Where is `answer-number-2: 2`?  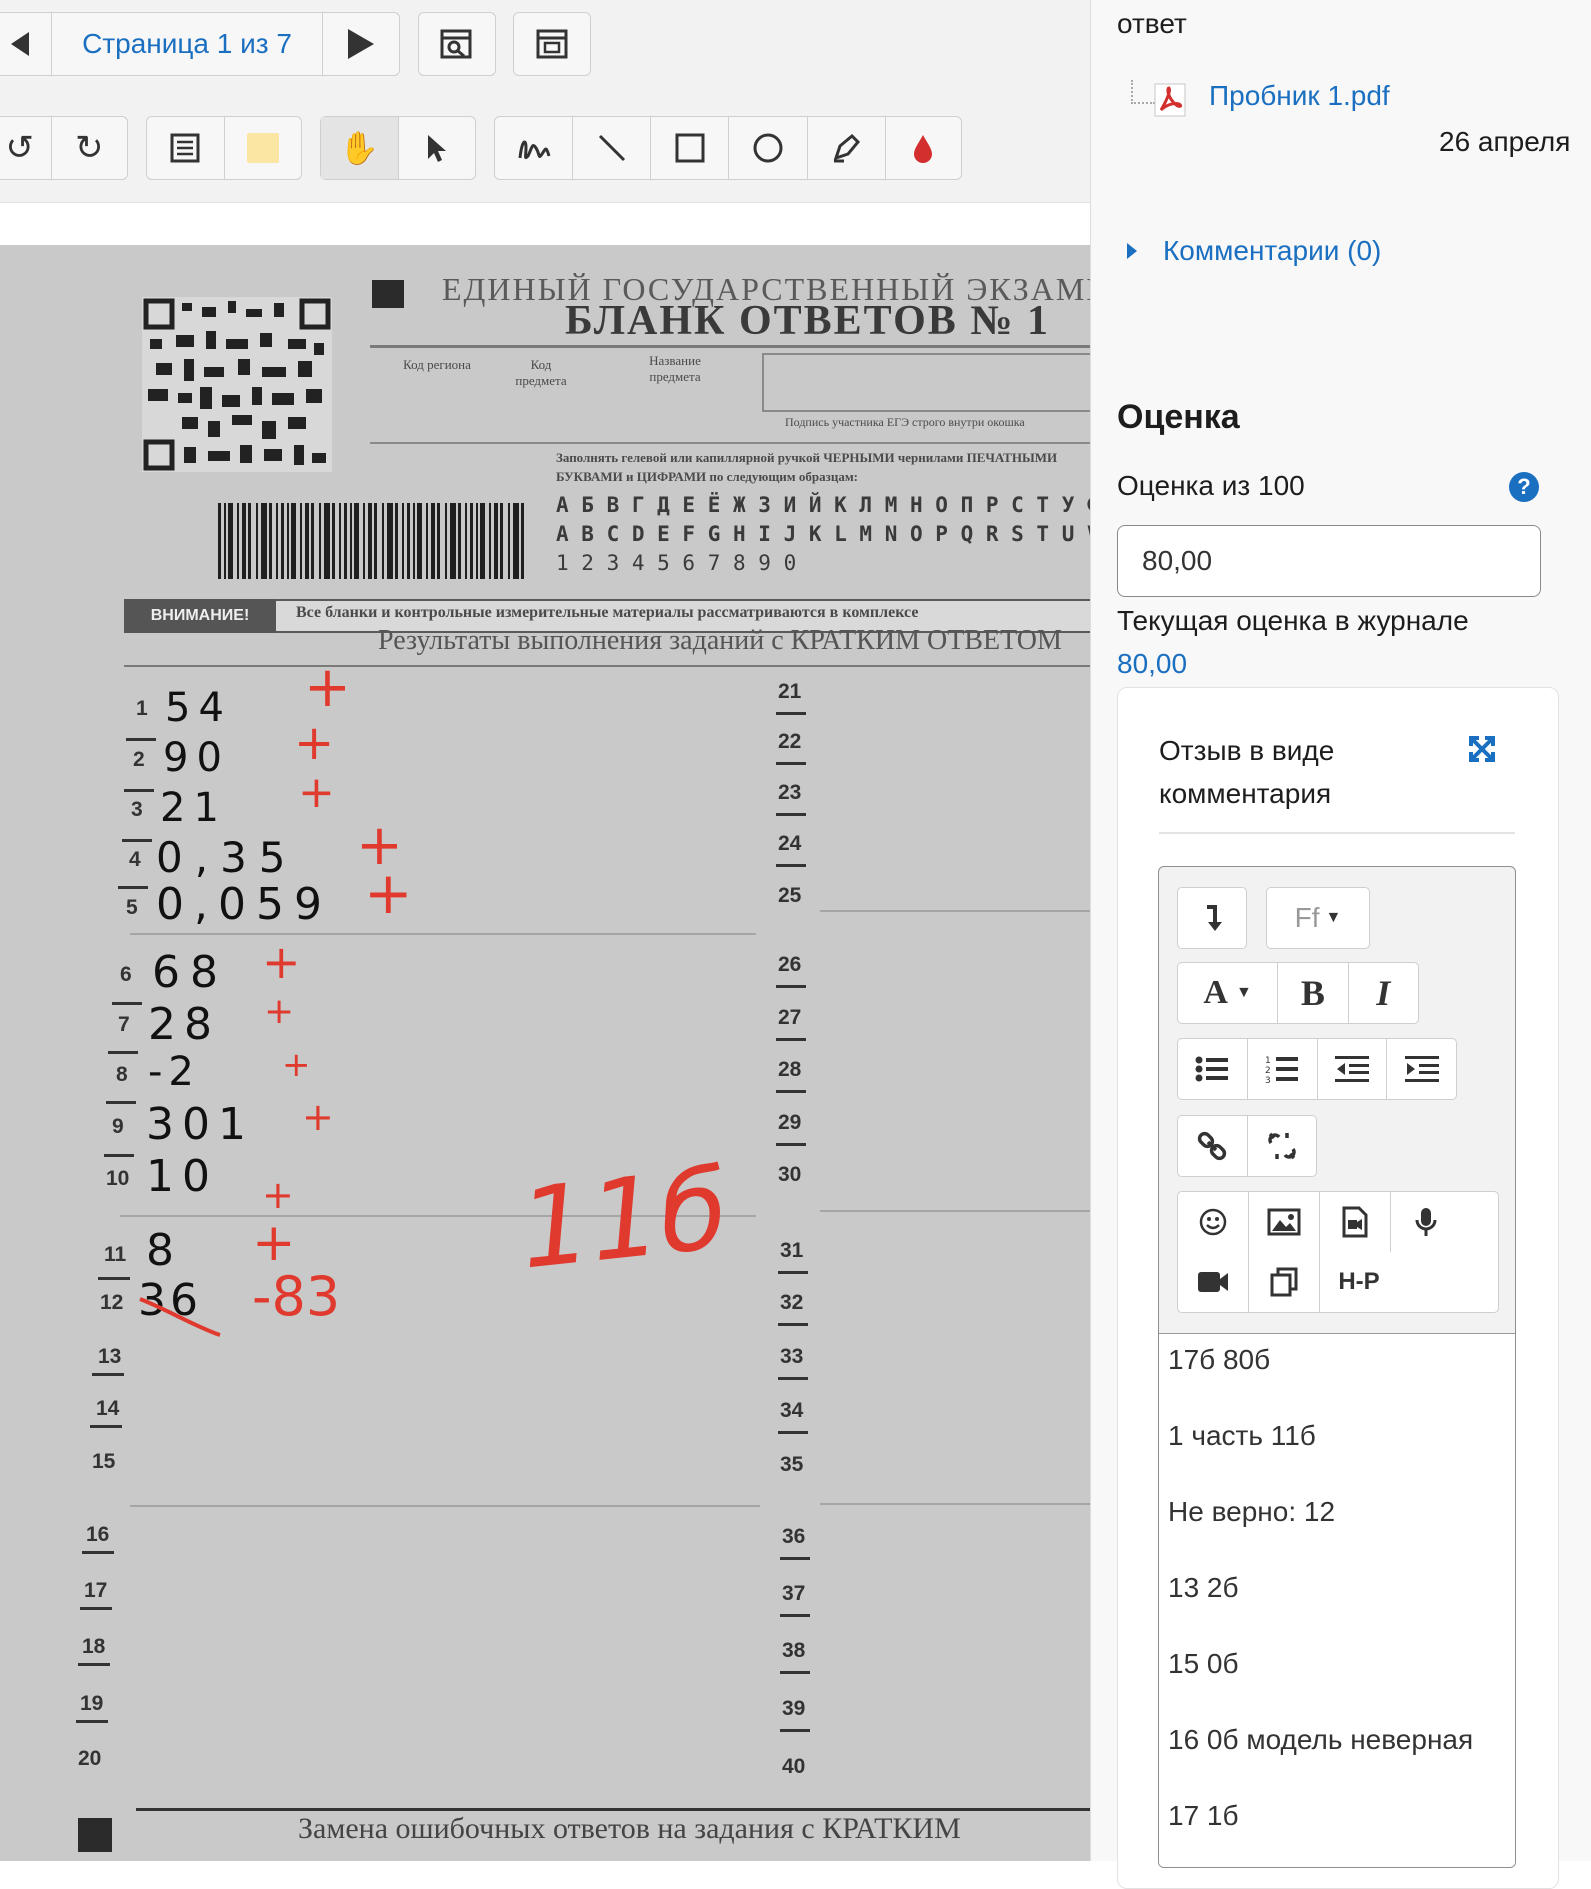
answer-number-2: 2 is located at coordinates (139, 759).